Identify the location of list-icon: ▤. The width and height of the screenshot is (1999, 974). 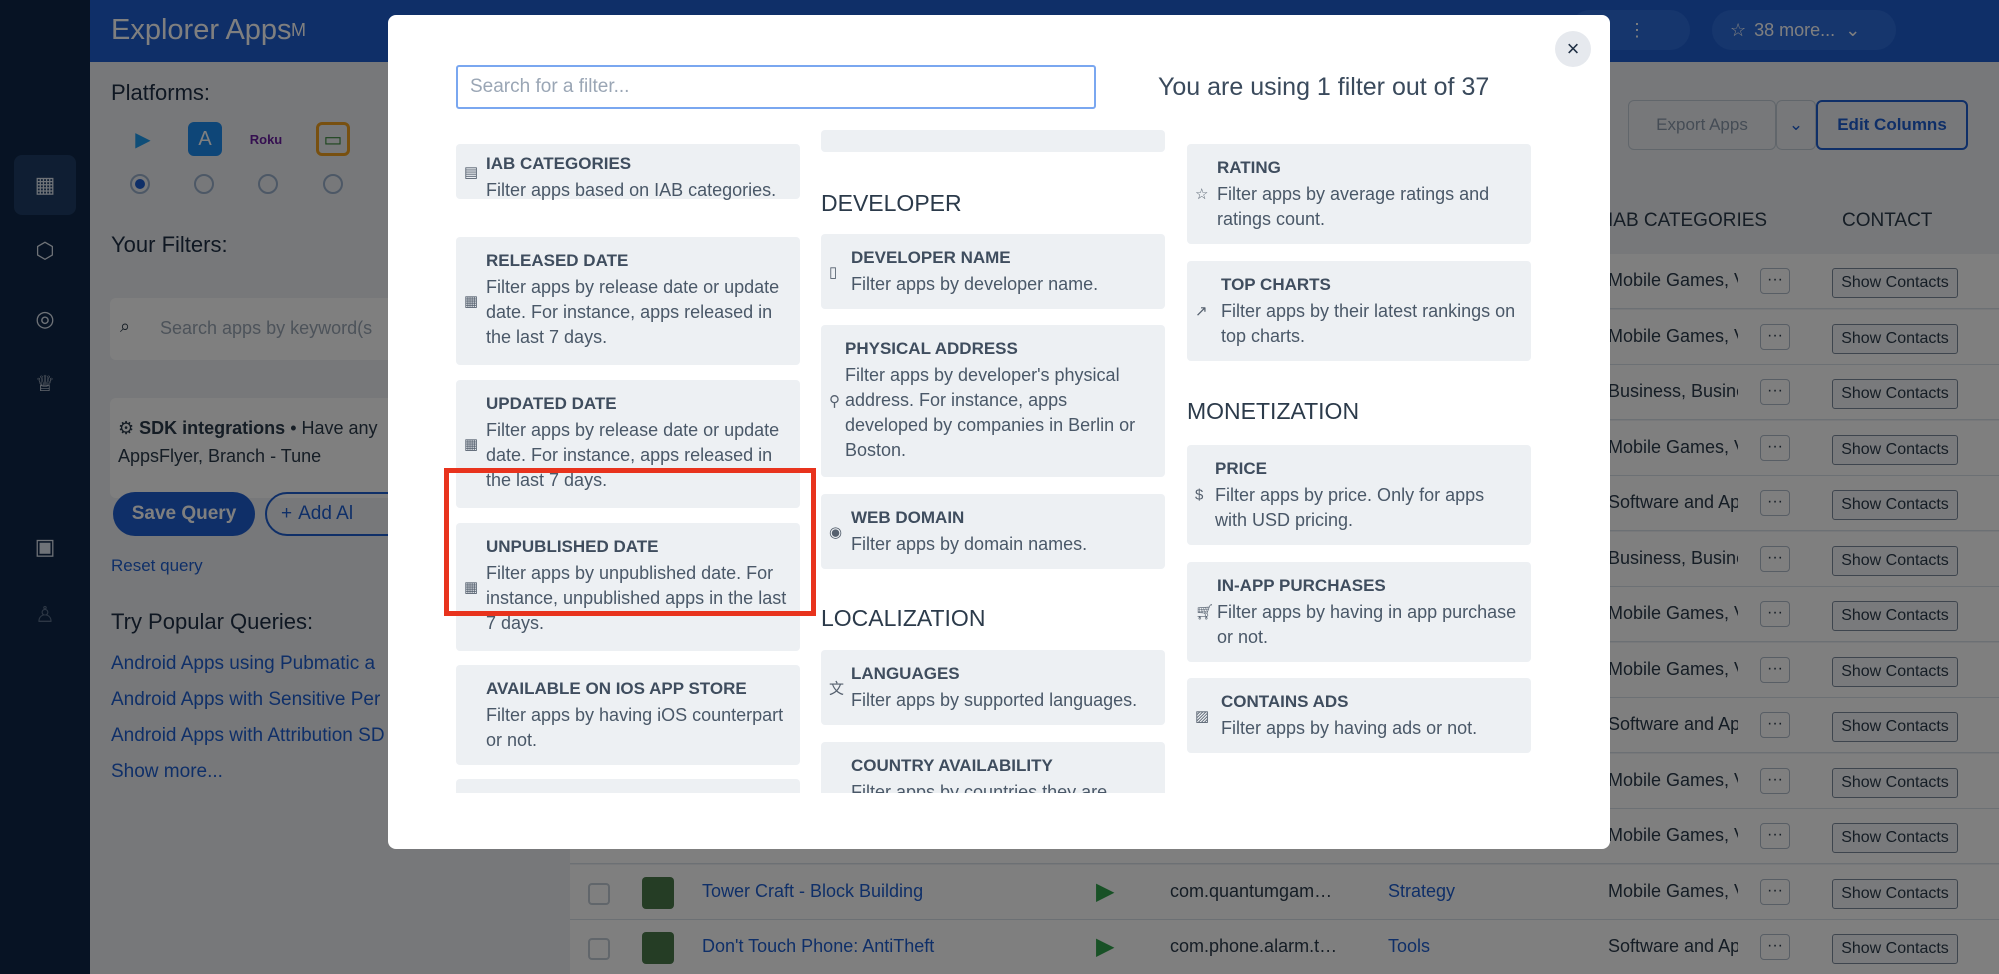
(471, 172).